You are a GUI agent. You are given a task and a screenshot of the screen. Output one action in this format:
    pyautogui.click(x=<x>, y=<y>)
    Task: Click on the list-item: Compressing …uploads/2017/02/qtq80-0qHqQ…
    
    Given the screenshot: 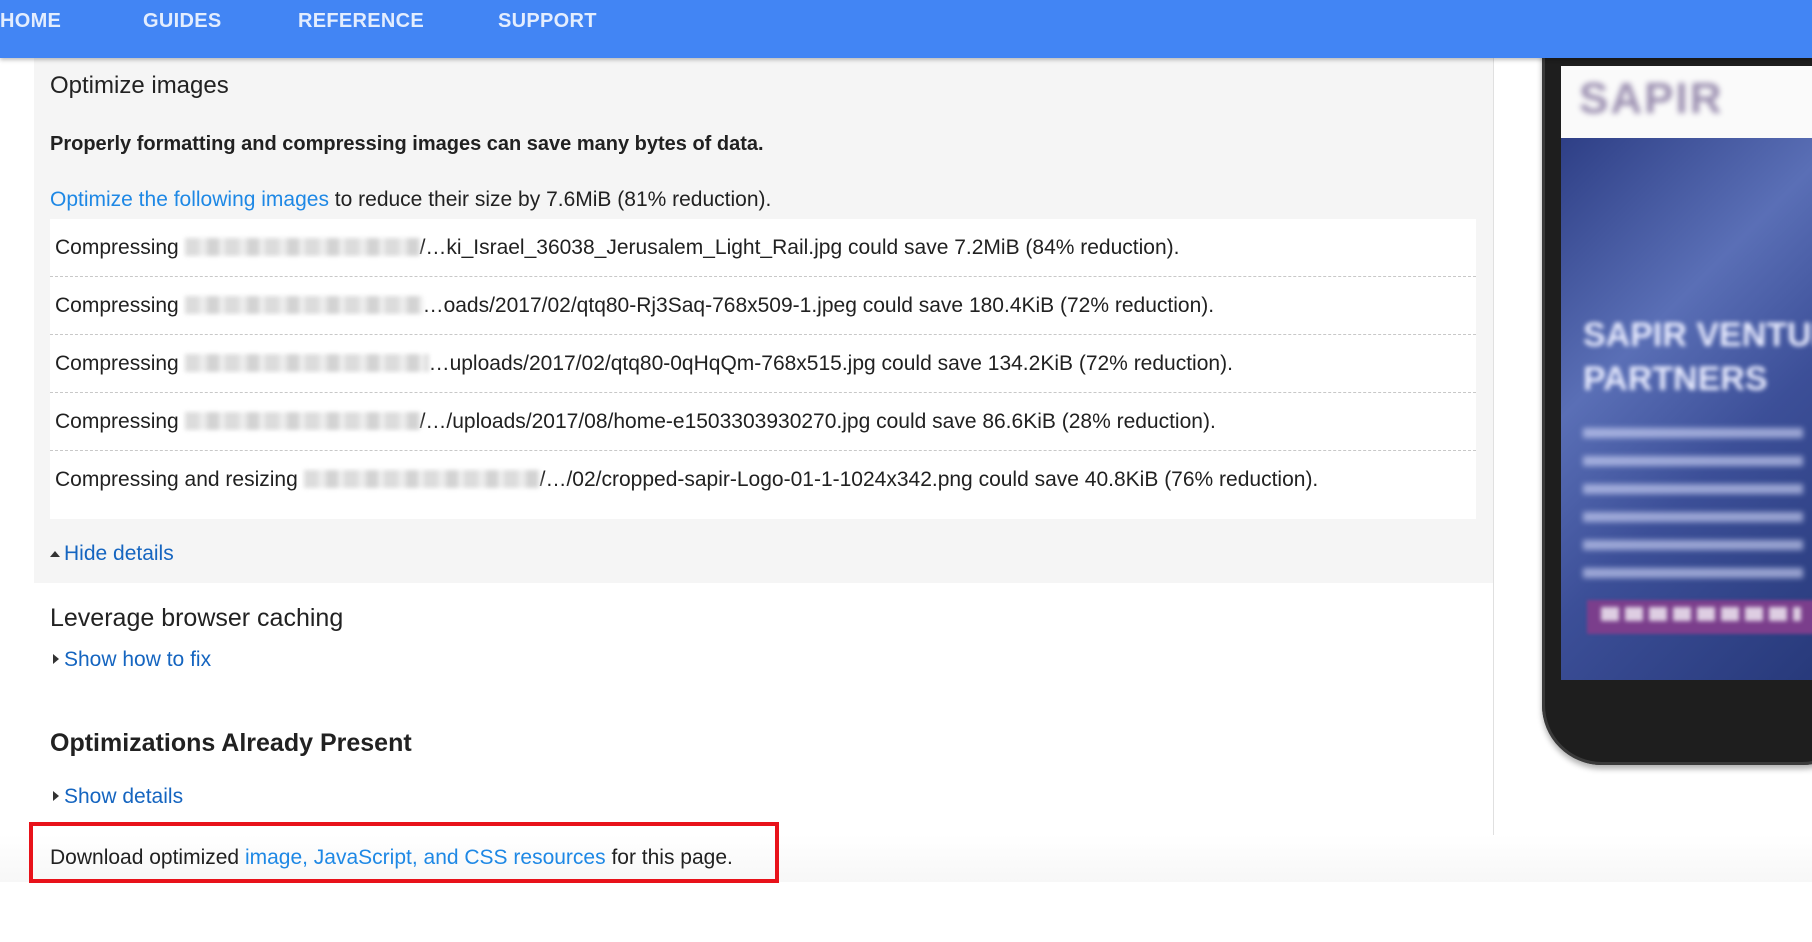 What is the action you would take?
    pyautogui.click(x=763, y=364)
    